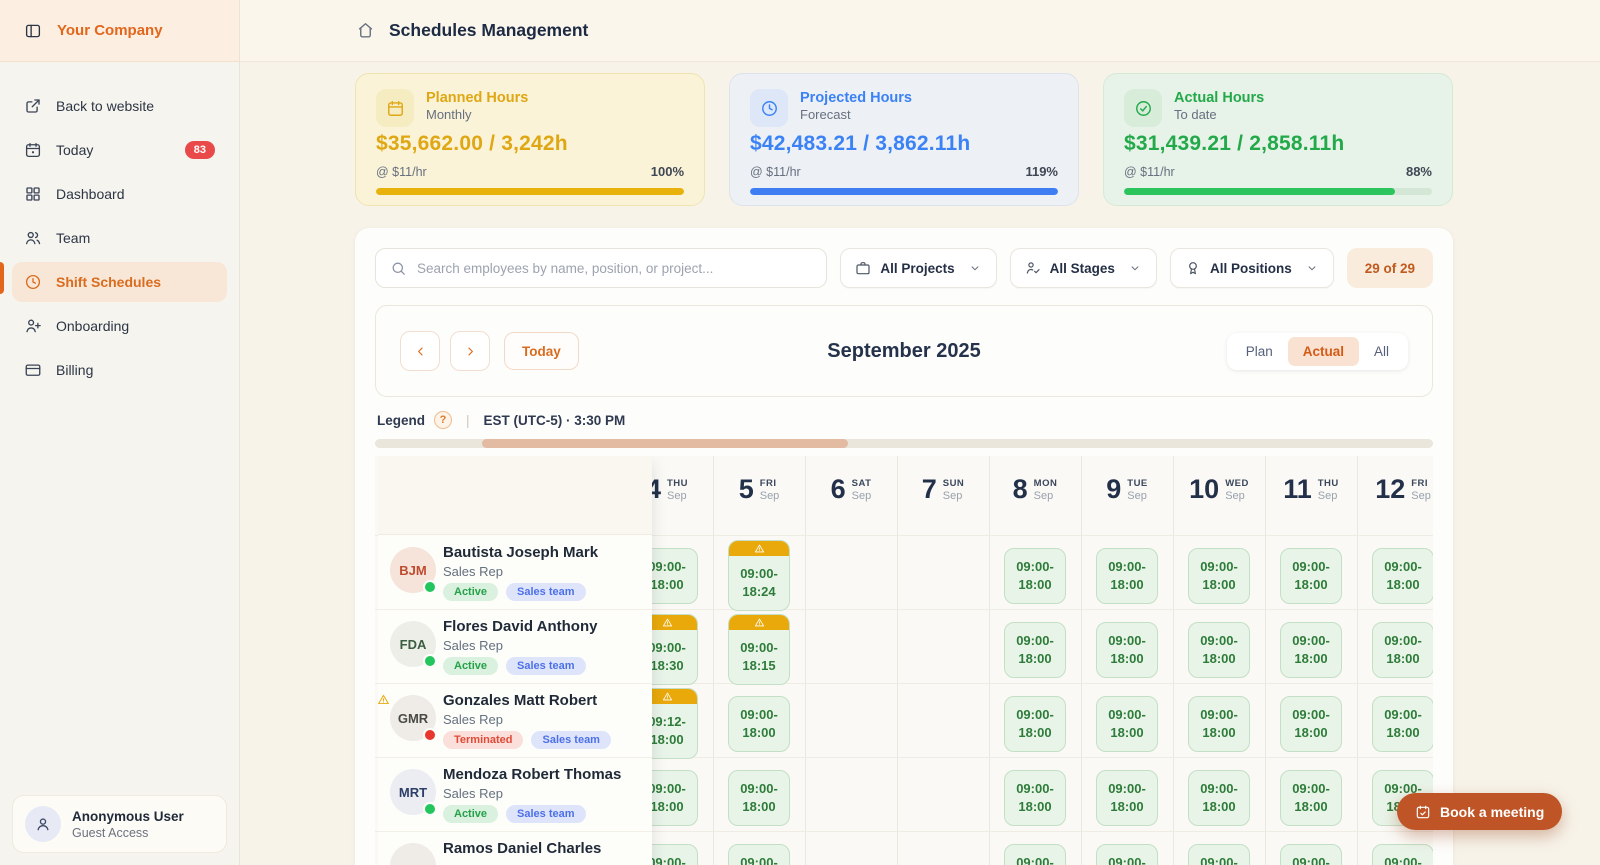 The height and width of the screenshot is (865, 1600). Describe the element at coordinates (667, 171) in the screenshot. I see `stat-percent: 100%` at that location.